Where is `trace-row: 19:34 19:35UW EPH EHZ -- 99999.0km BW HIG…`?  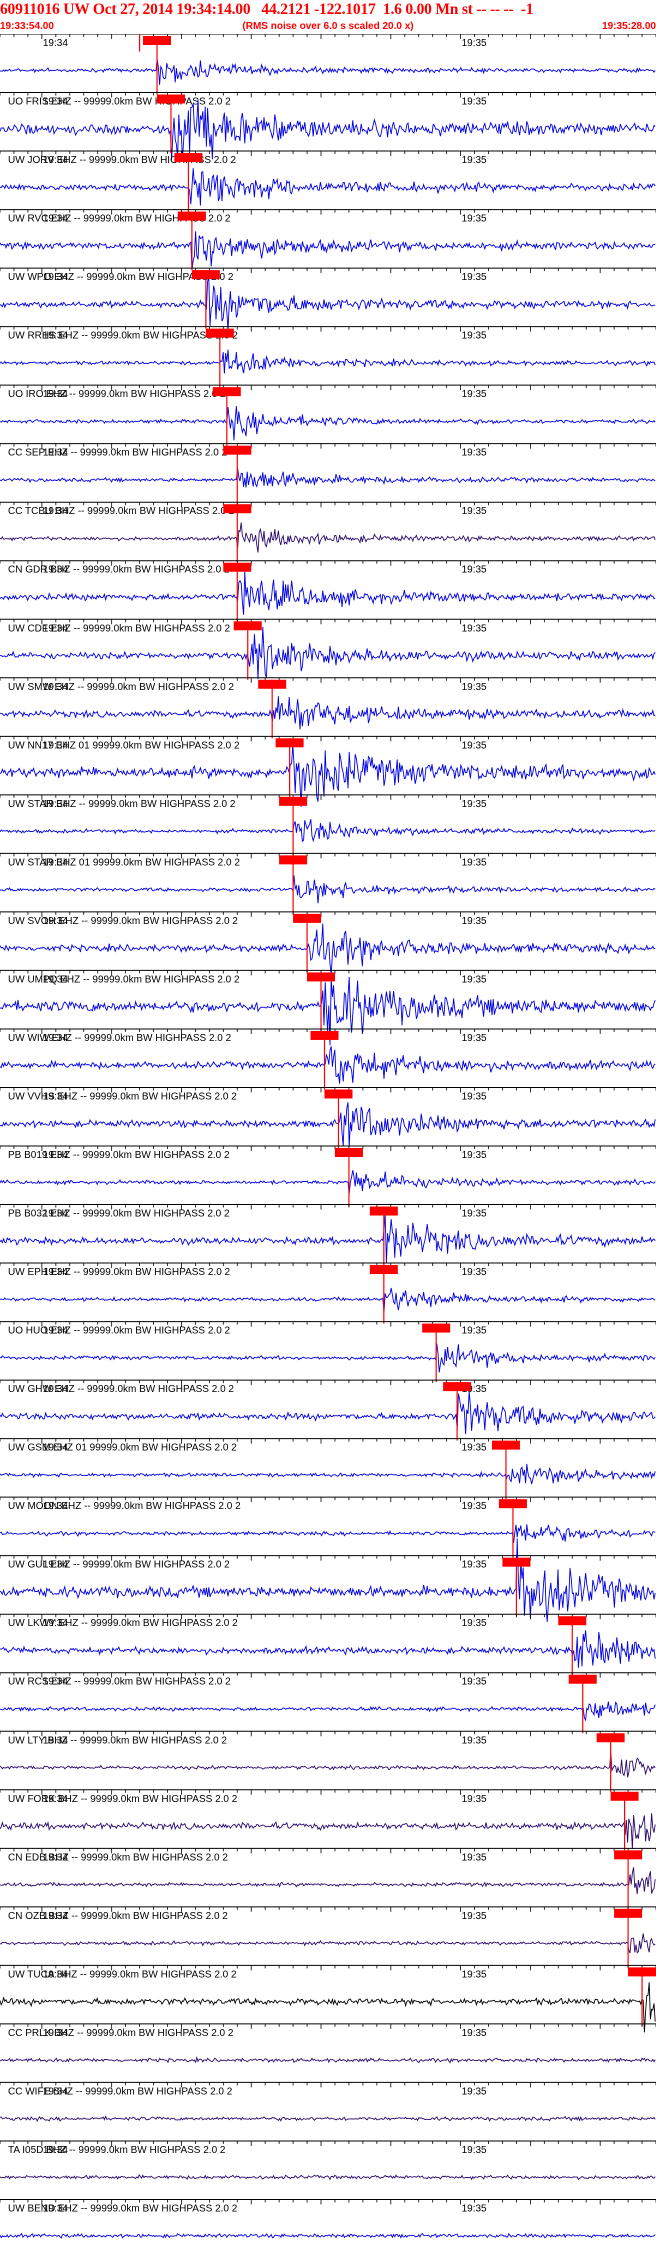 trace-row: 19:34 19:35UW EPH EHZ -- 99999.0km BW HIG… is located at coordinates (328, 1293).